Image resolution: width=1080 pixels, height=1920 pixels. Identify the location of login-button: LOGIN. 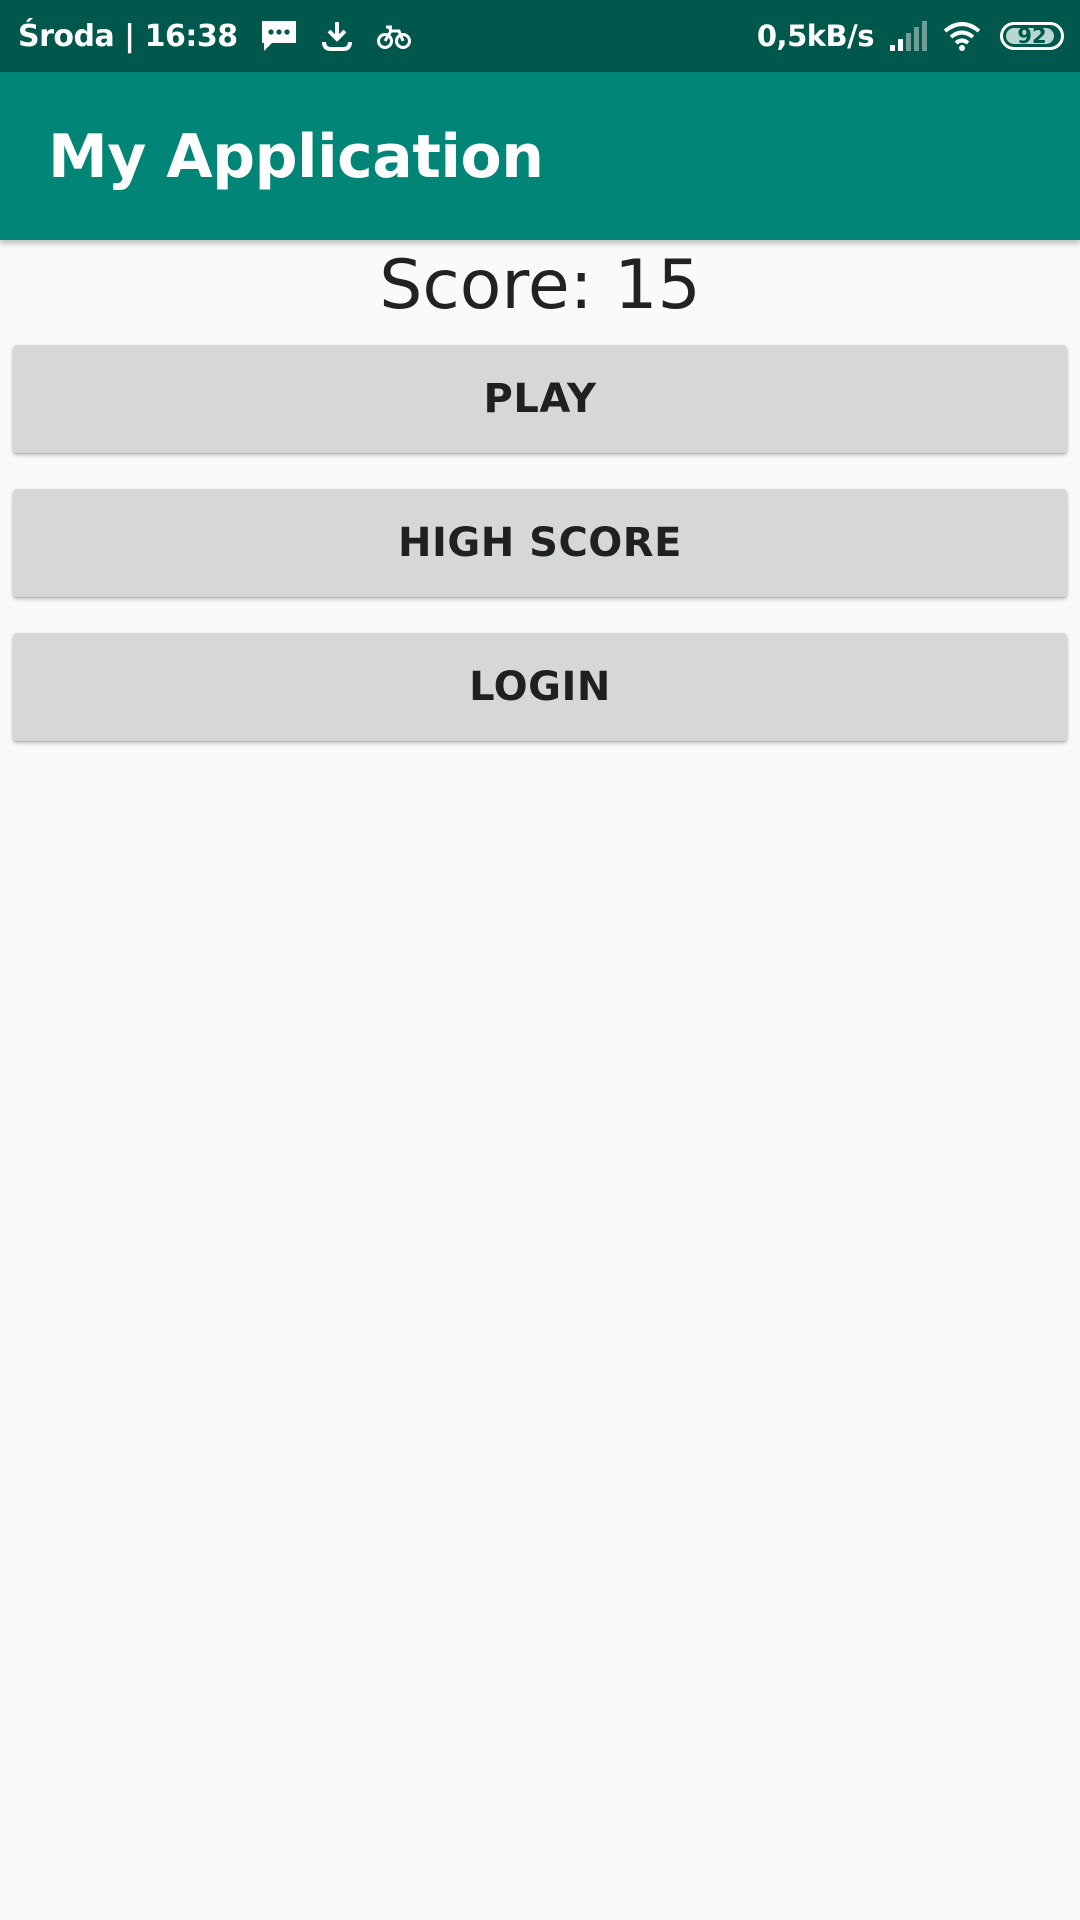
(540, 687).